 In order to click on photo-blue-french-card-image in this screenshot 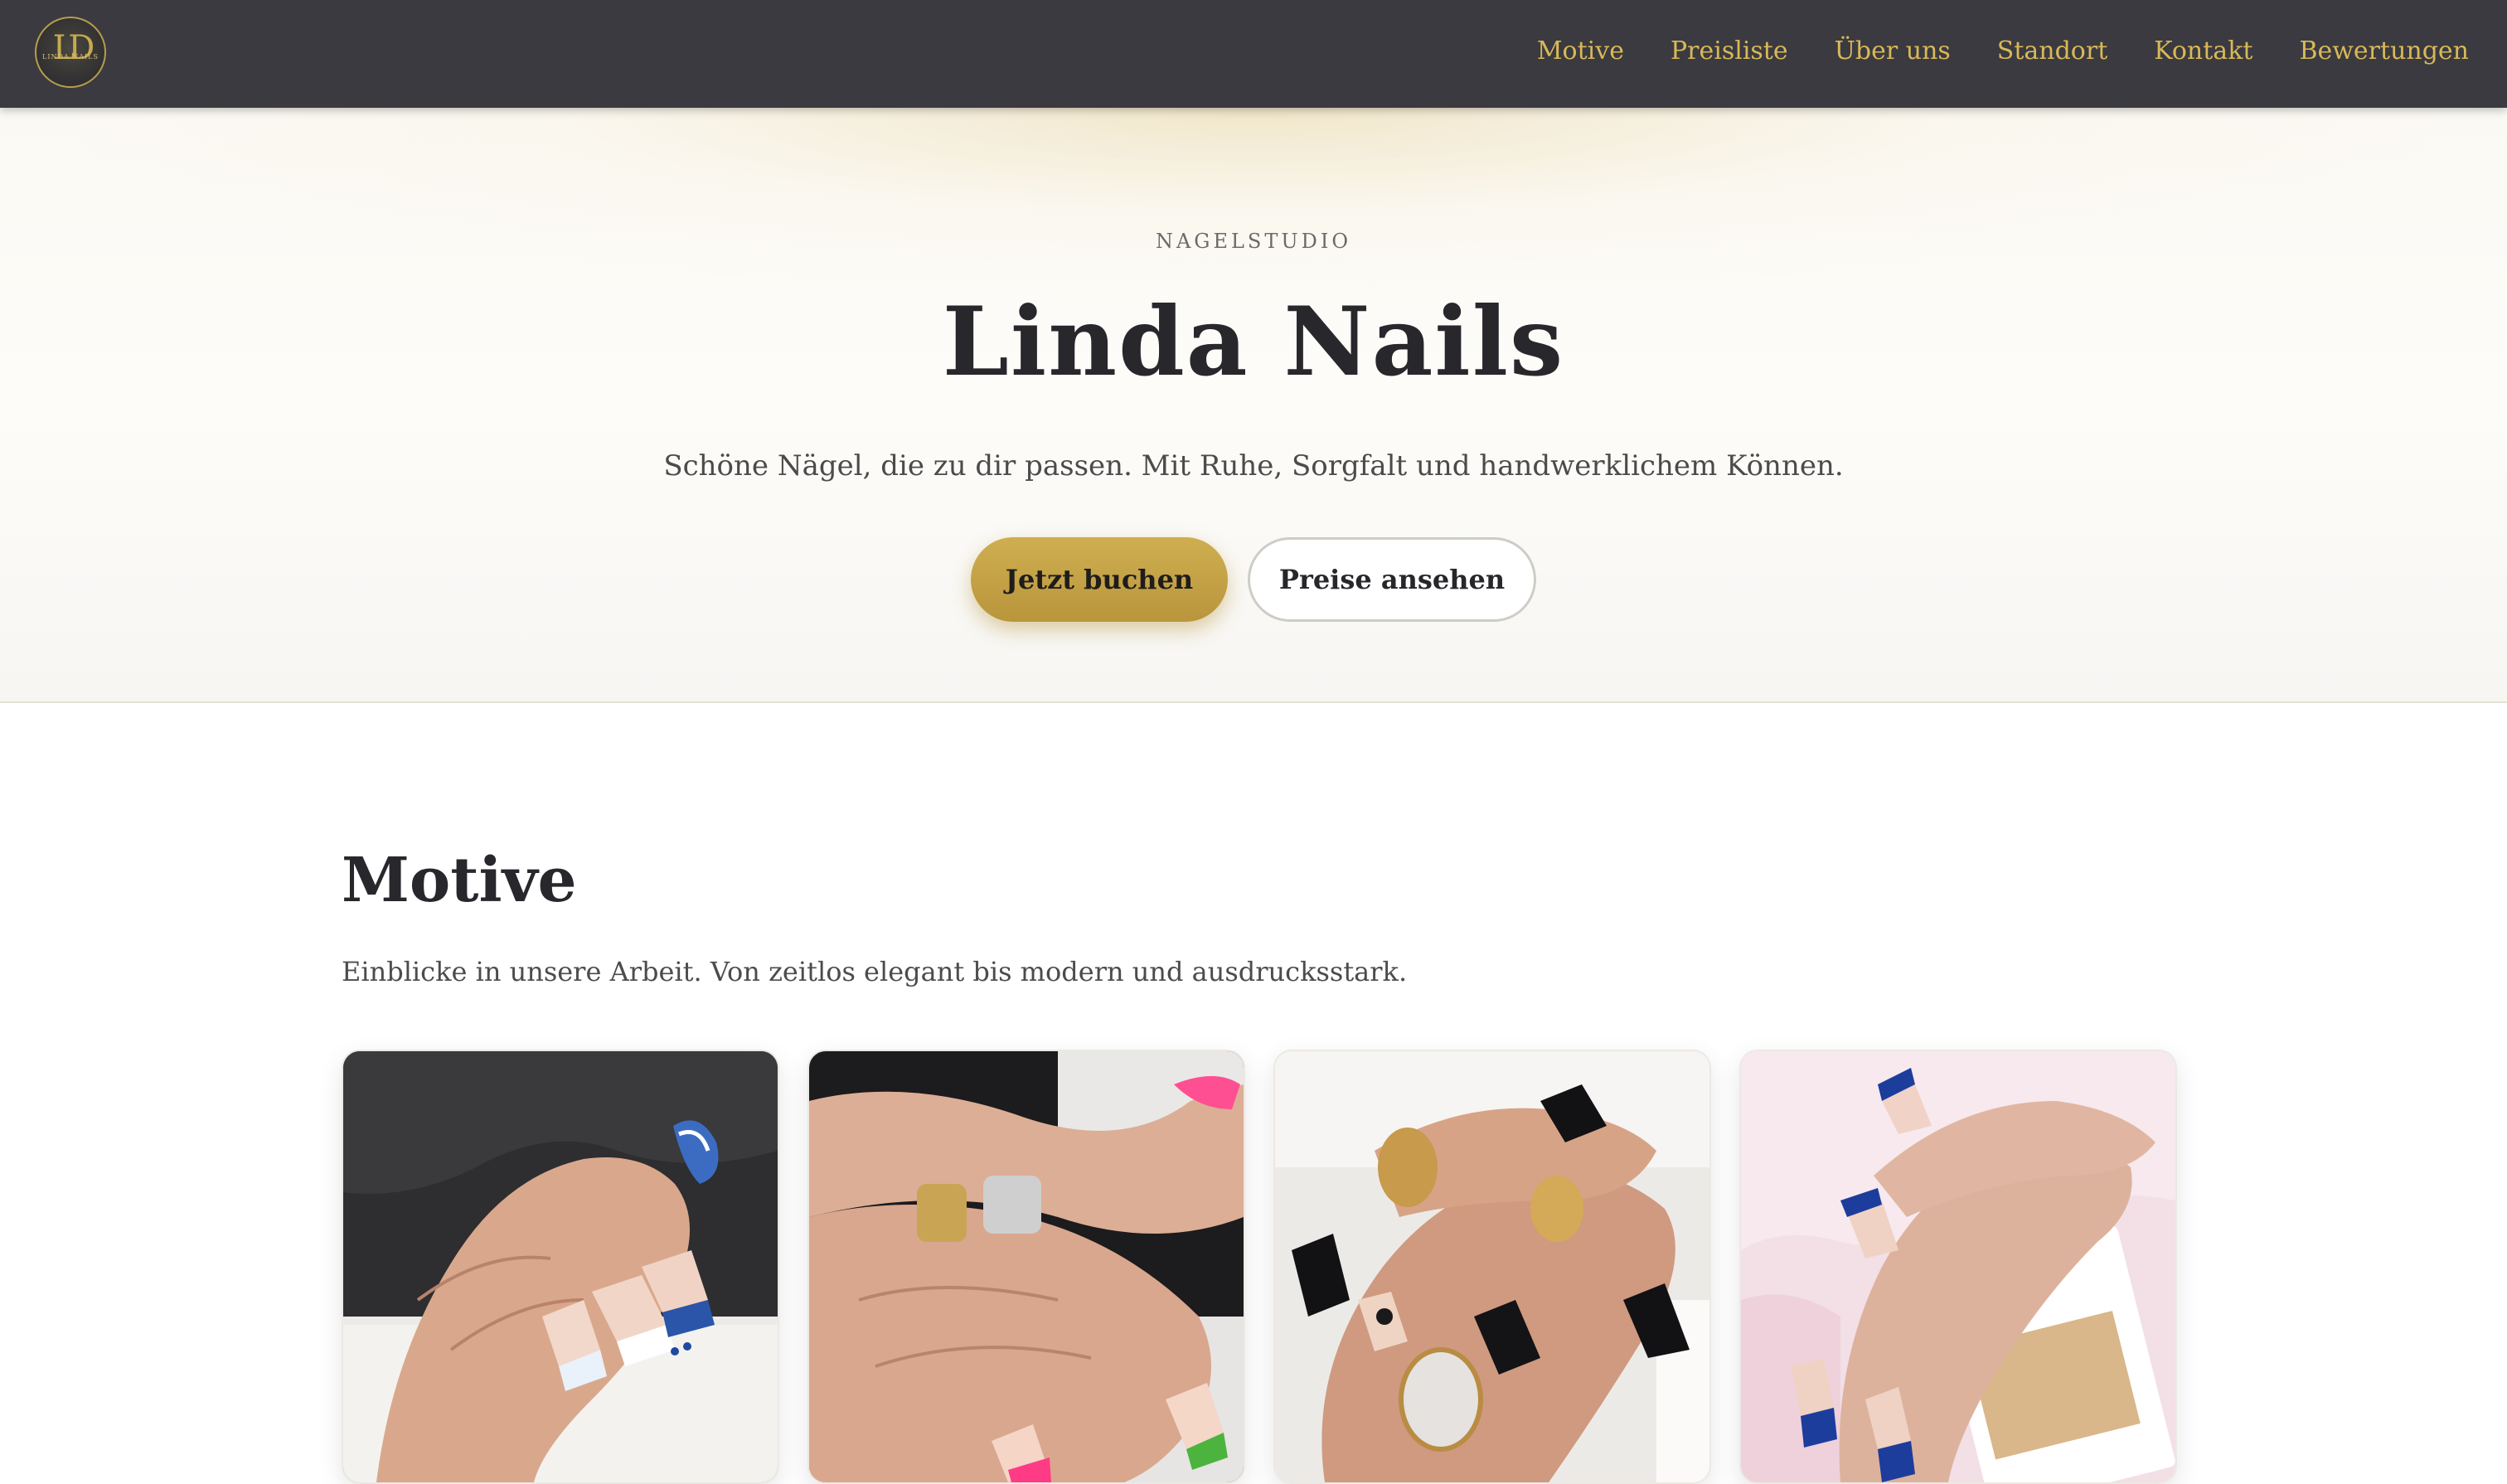, I will do `click(1958, 1267)`.